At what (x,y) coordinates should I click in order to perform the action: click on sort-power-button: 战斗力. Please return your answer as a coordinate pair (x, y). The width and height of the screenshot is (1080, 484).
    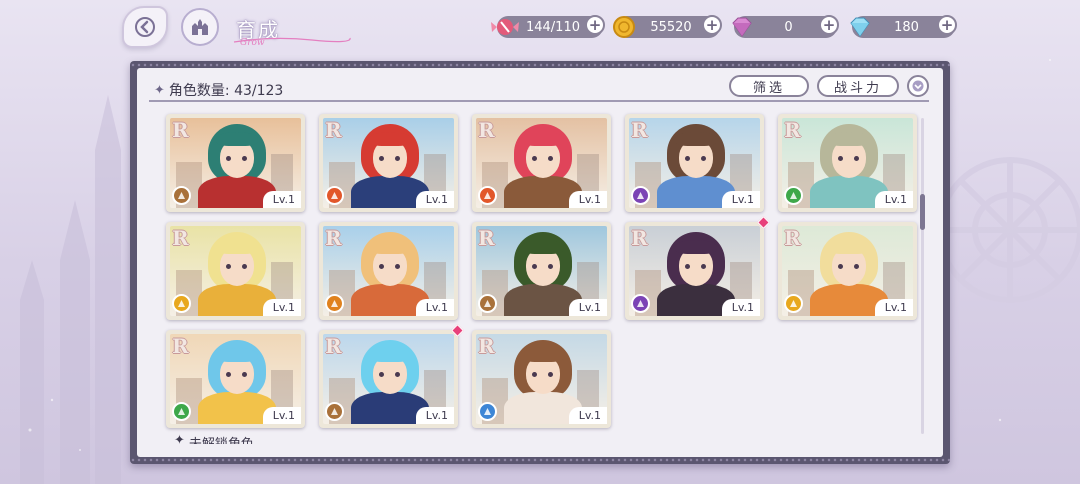
    Looking at the image, I should click on (858, 86).